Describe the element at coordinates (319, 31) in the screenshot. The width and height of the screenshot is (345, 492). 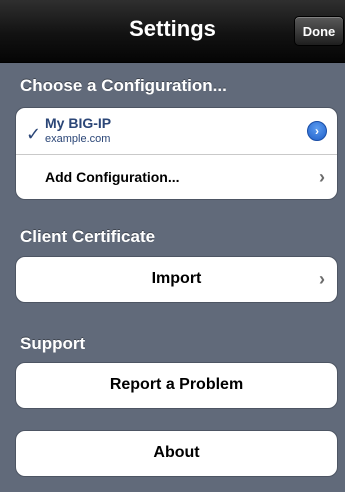
I see `done-button: Done` at that location.